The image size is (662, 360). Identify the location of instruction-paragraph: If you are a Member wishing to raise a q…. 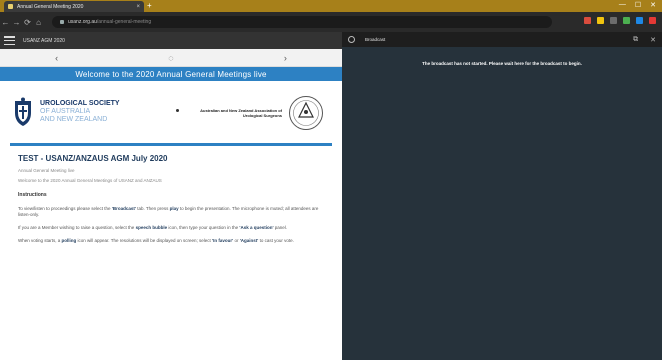
(153, 227).